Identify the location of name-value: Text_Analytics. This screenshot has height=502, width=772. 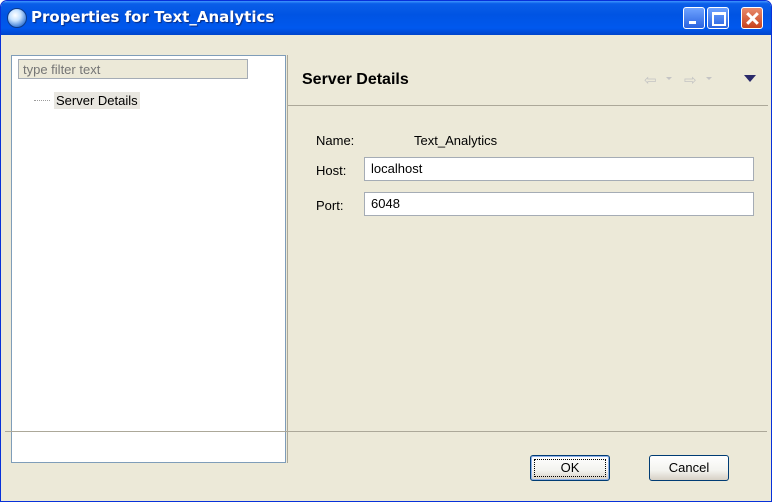
(456, 140).